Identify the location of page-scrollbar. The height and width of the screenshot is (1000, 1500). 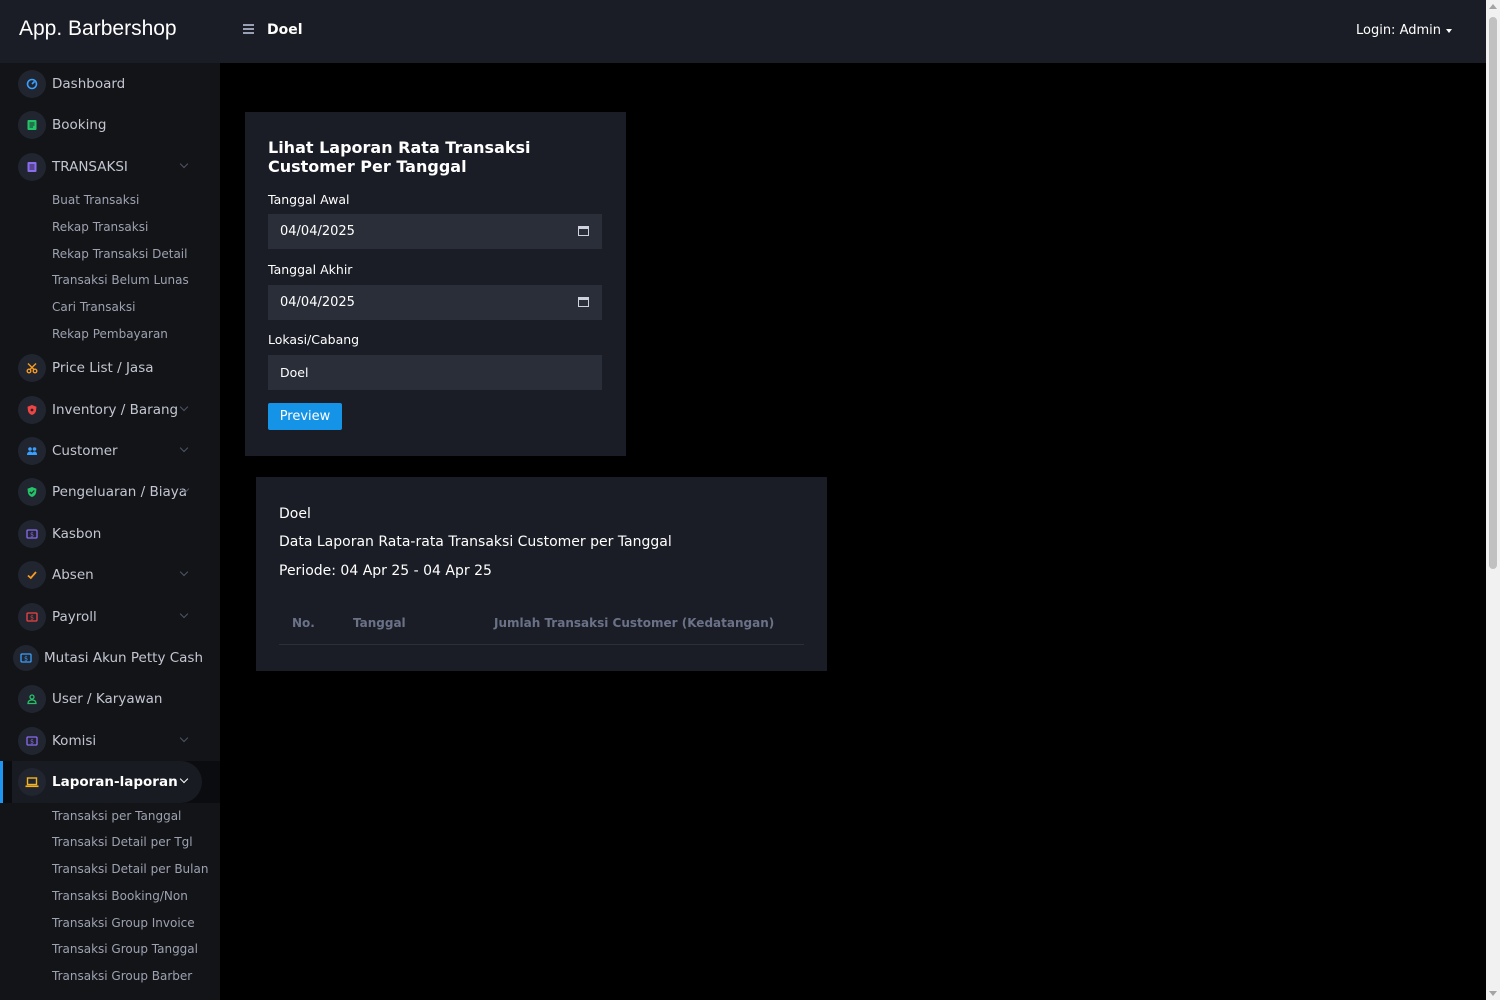
(1493, 500).